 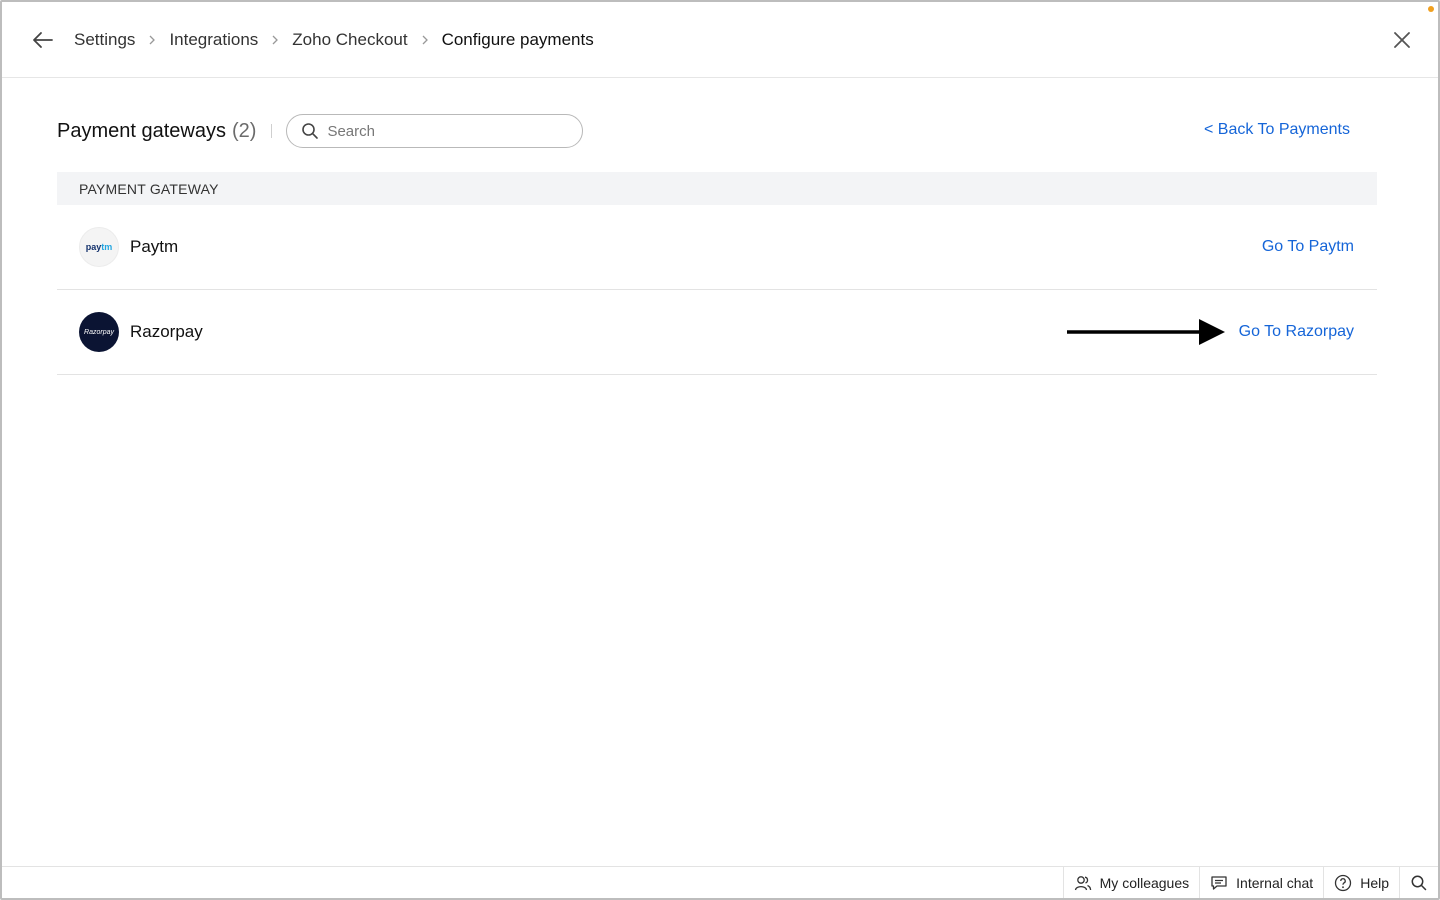 What do you see at coordinates (166, 331) in the screenshot?
I see `gateway-name: Razorpay` at bounding box center [166, 331].